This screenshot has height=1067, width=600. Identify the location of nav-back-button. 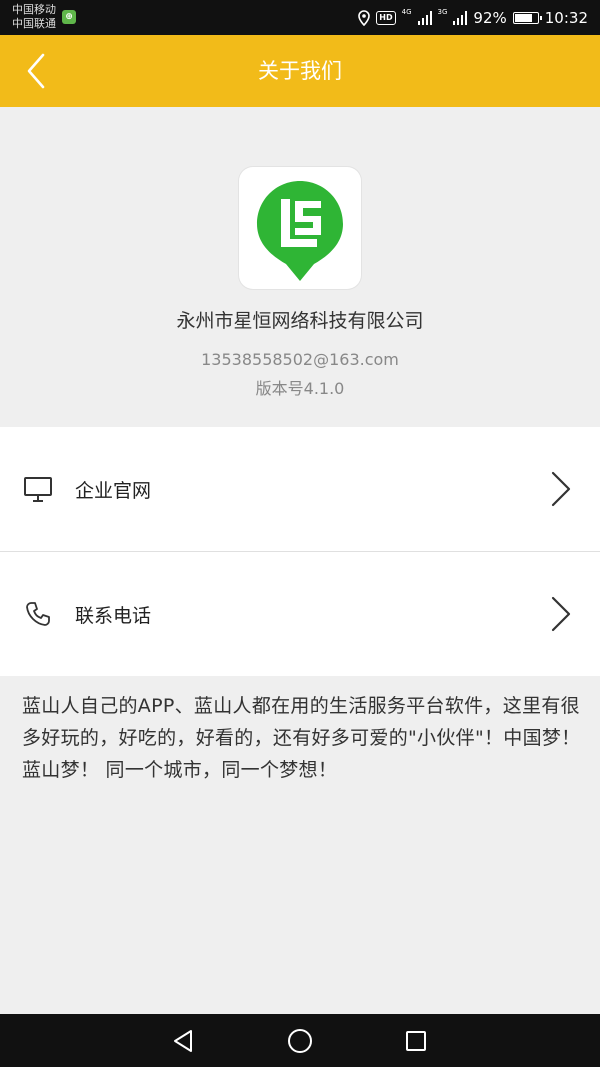
(183, 1040).